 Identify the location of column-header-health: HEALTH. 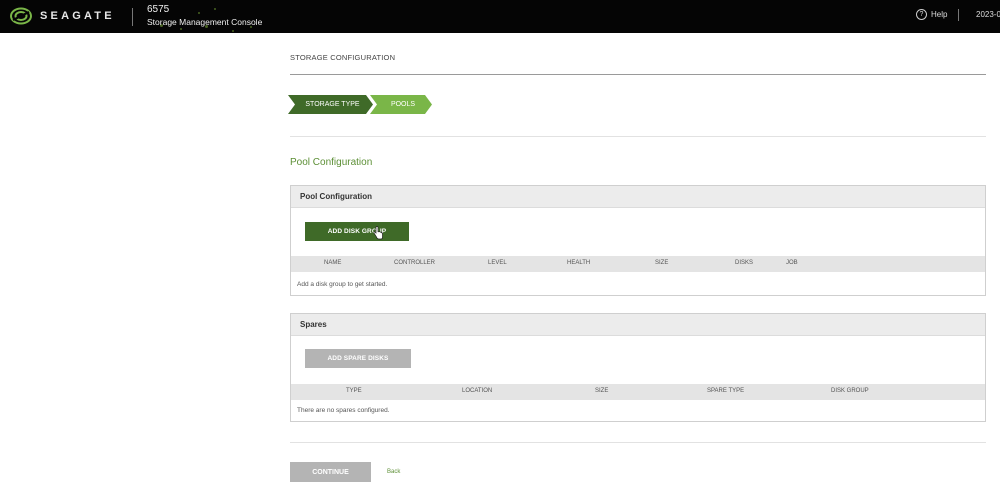
(578, 263).